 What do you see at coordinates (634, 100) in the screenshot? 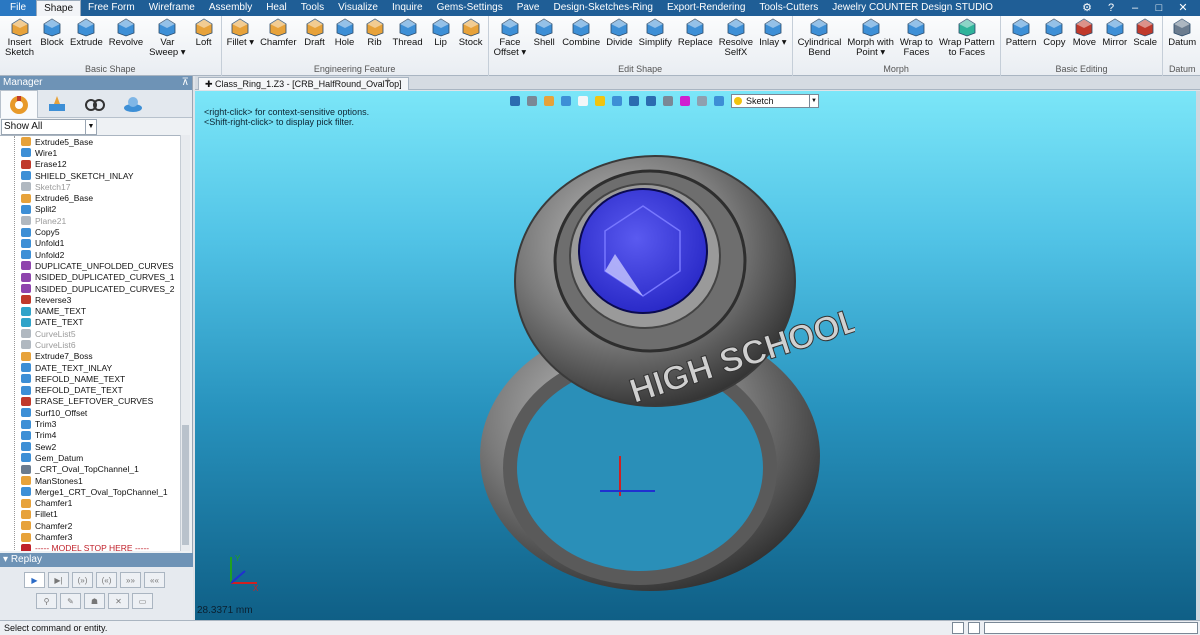
I see `grid-icon` at bounding box center [634, 100].